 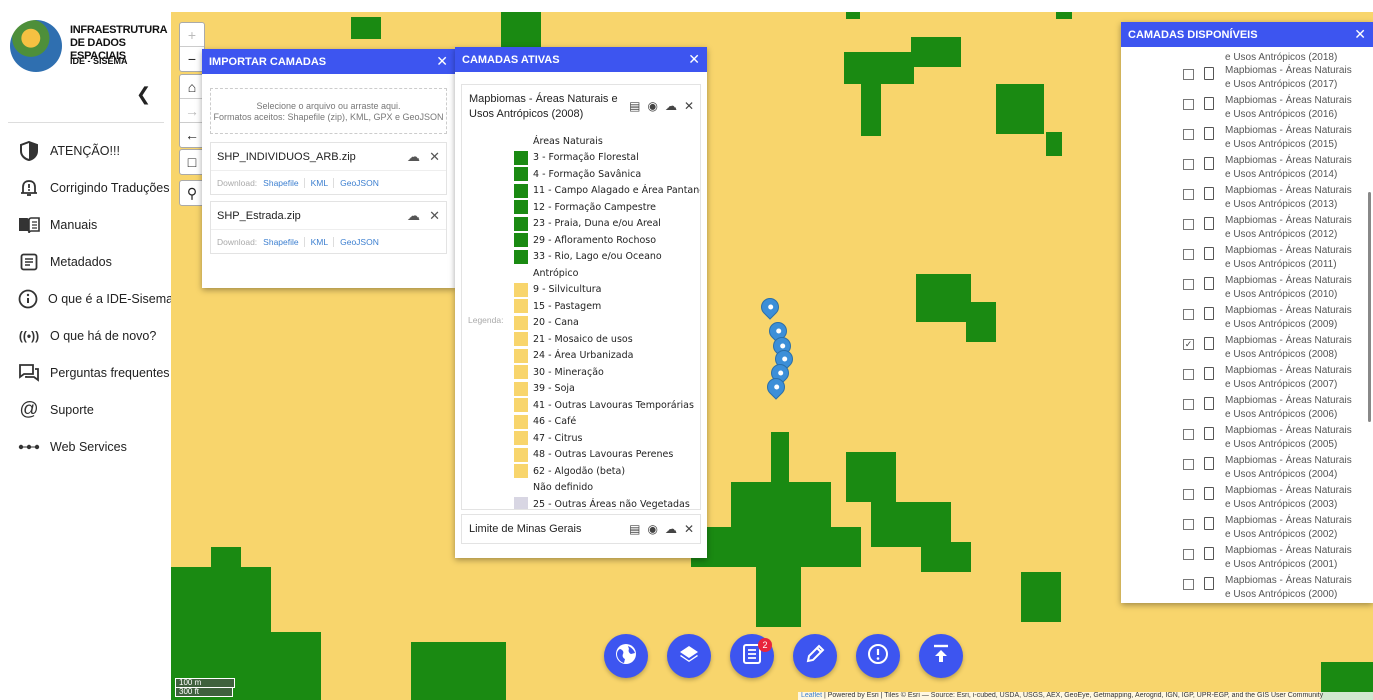 I want to click on bottom-toolbar: 2, so click(x=784, y=657).